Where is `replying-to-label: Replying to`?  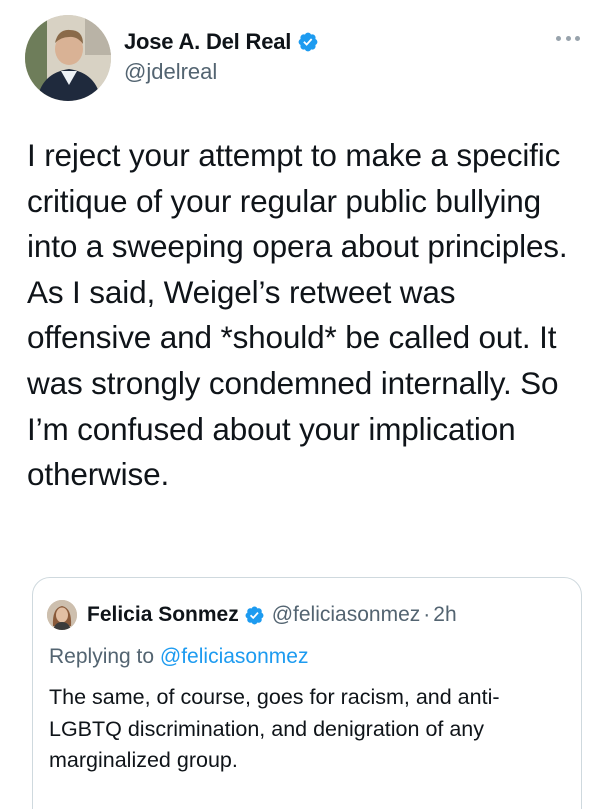
replying-to-label: Replying to is located at coordinates (102, 656).